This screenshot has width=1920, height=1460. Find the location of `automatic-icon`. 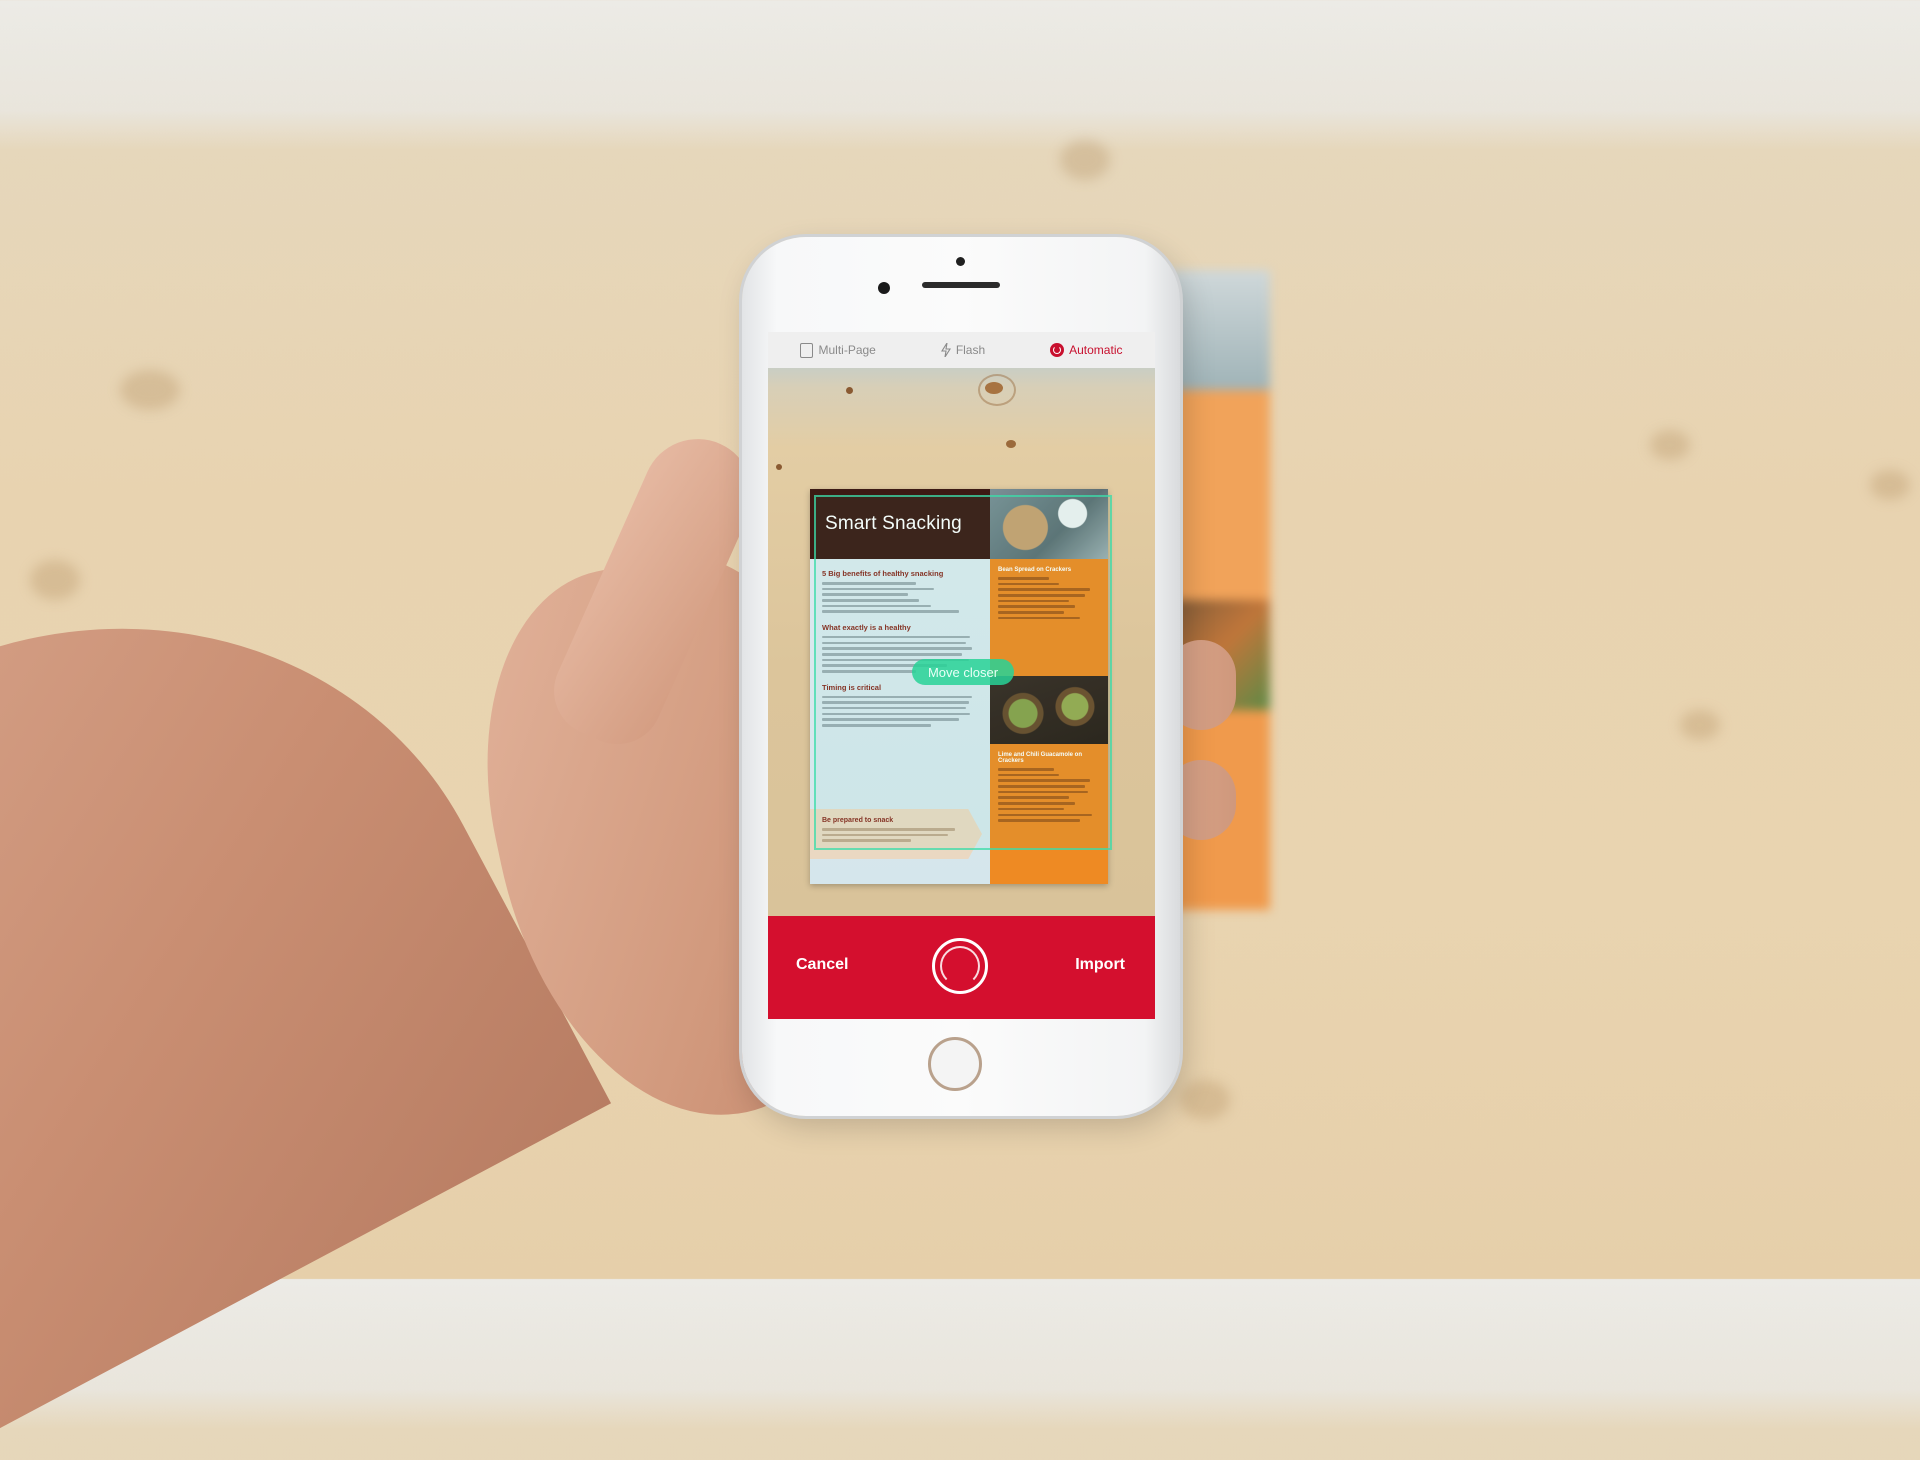

automatic-icon is located at coordinates (1057, 350).